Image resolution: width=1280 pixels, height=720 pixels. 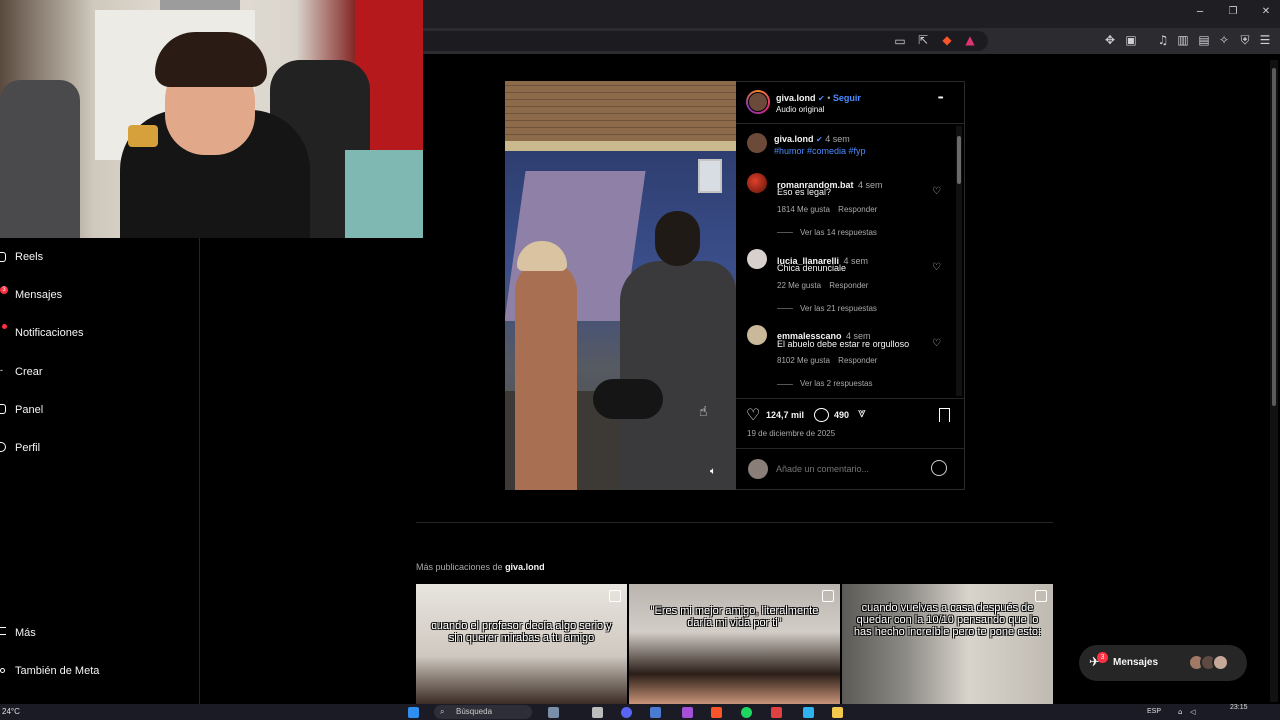 I want to click on file-explorer-icon, so click(x=837, y=712).